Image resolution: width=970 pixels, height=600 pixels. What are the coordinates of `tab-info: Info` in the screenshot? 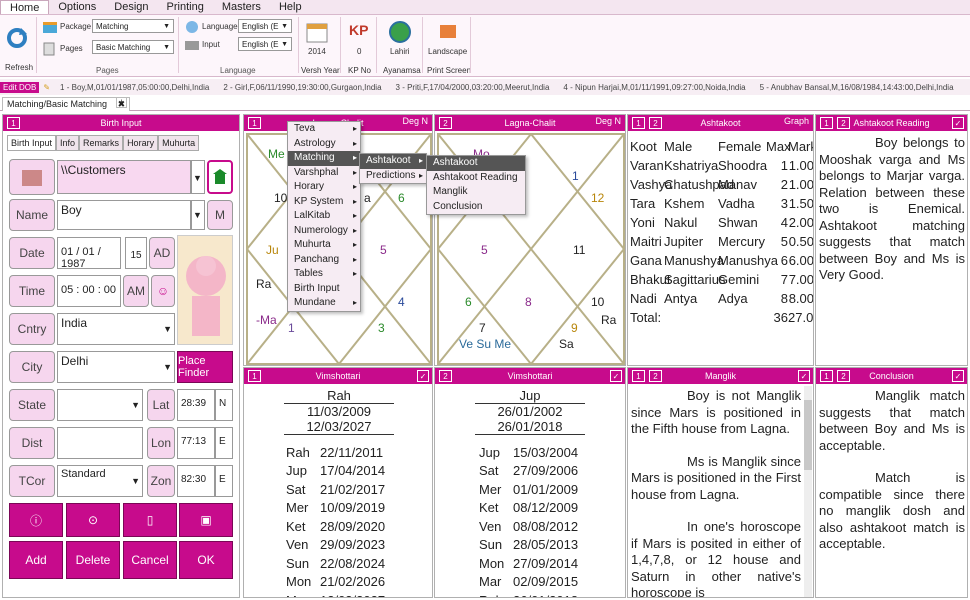 It's located at (68, 143).